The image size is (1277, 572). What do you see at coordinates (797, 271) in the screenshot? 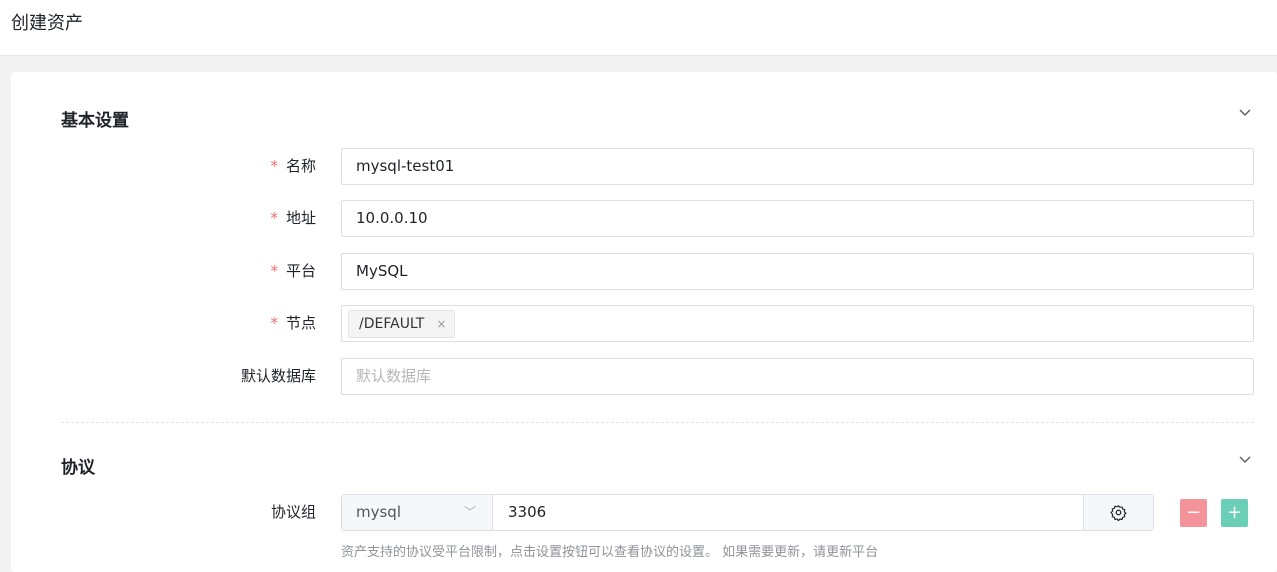
I see `platform-input: MySQL` at bounding box center [797, 271].